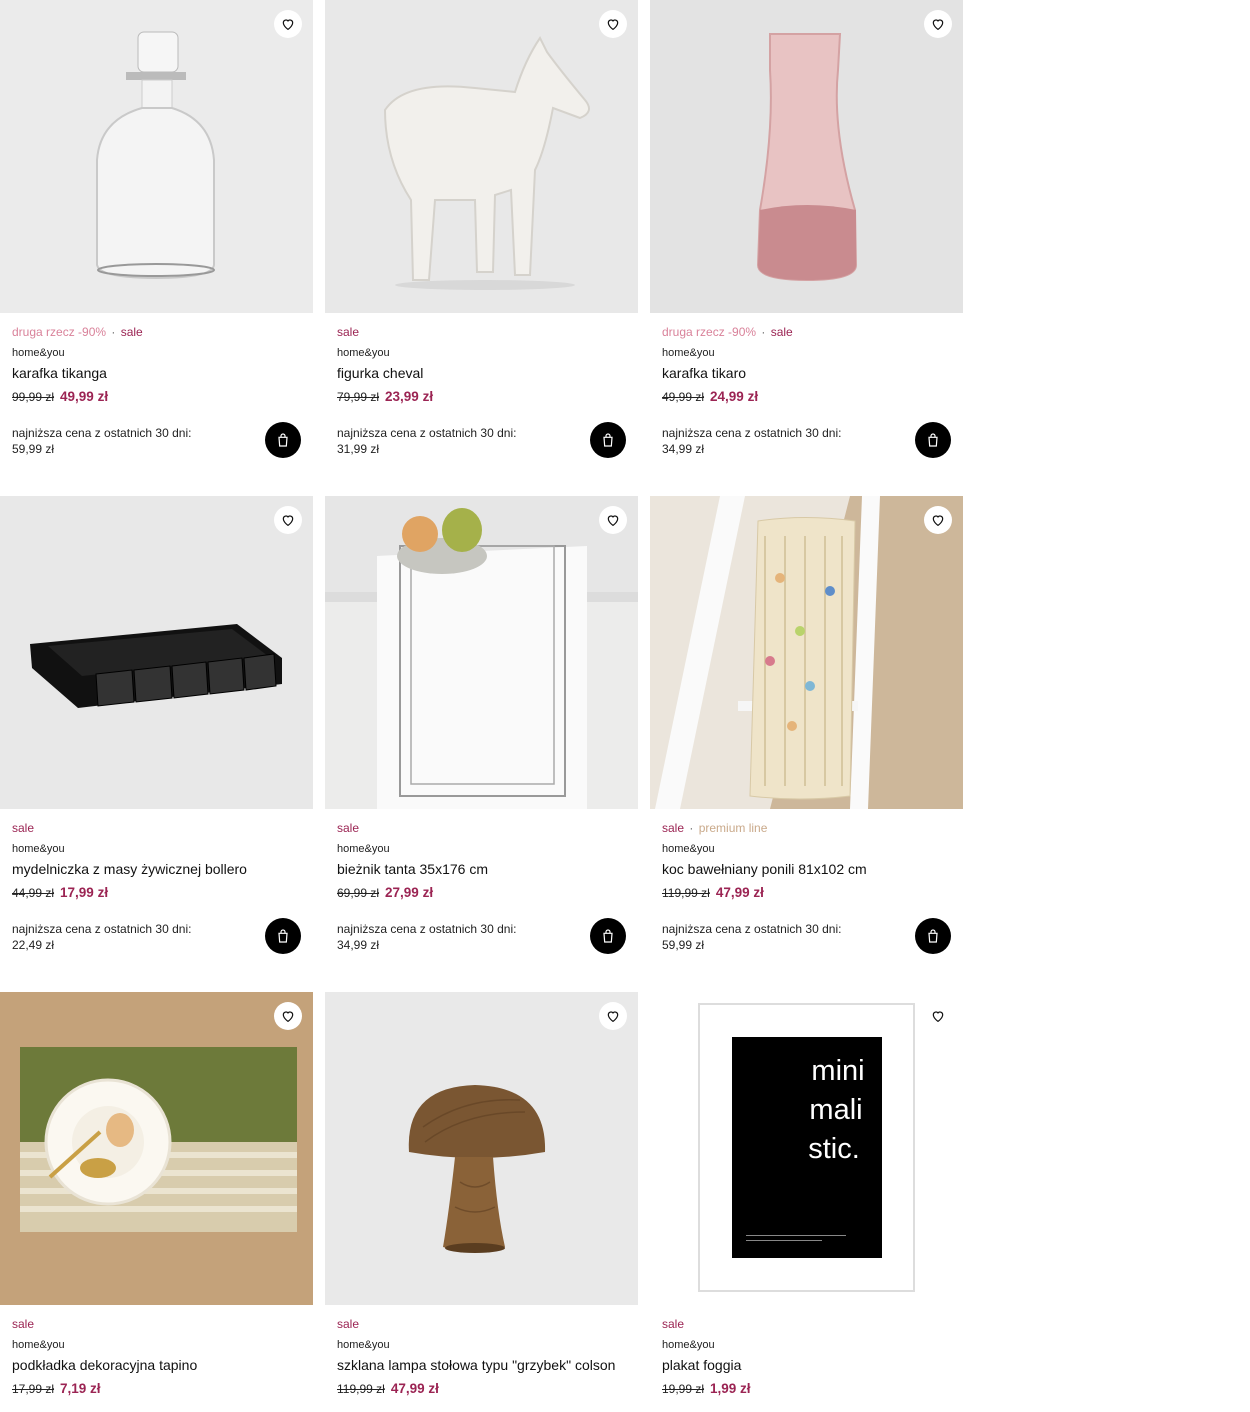 This screenshot has height=1412, width=1250. I want to click on lowest-price-value: 34,99 zł, so click(358, 945).